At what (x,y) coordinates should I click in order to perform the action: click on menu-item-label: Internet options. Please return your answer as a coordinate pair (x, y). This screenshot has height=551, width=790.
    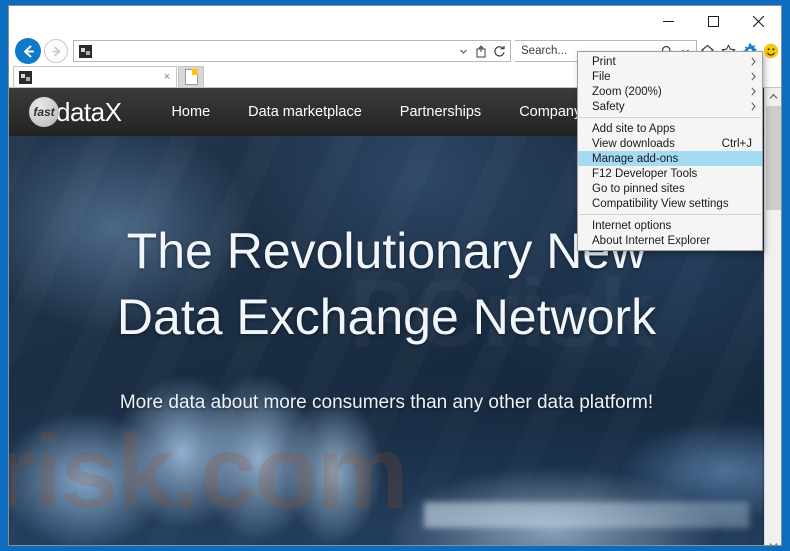
    Looking at the image, I should click on (632, 225).